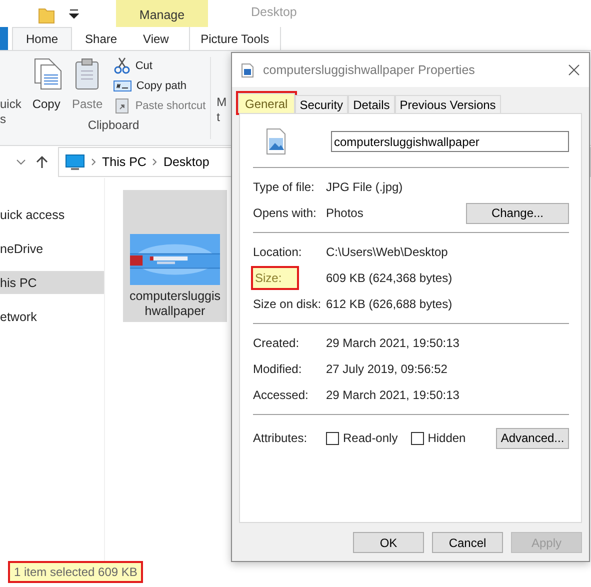 The height and width of the screenshot is (587, 591). What do you see at coordinates (156, 38) in the screenshot?
I see `ribbon-tab: View` at bounding box center [156, 38].